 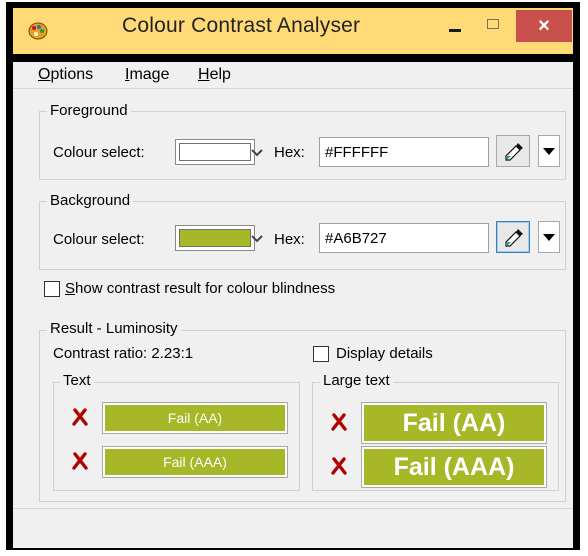 What do you see at coordinates (356, 380) in the screenshot?
I see `large-text-group-title: Large text` at bounding box center [356, 380].